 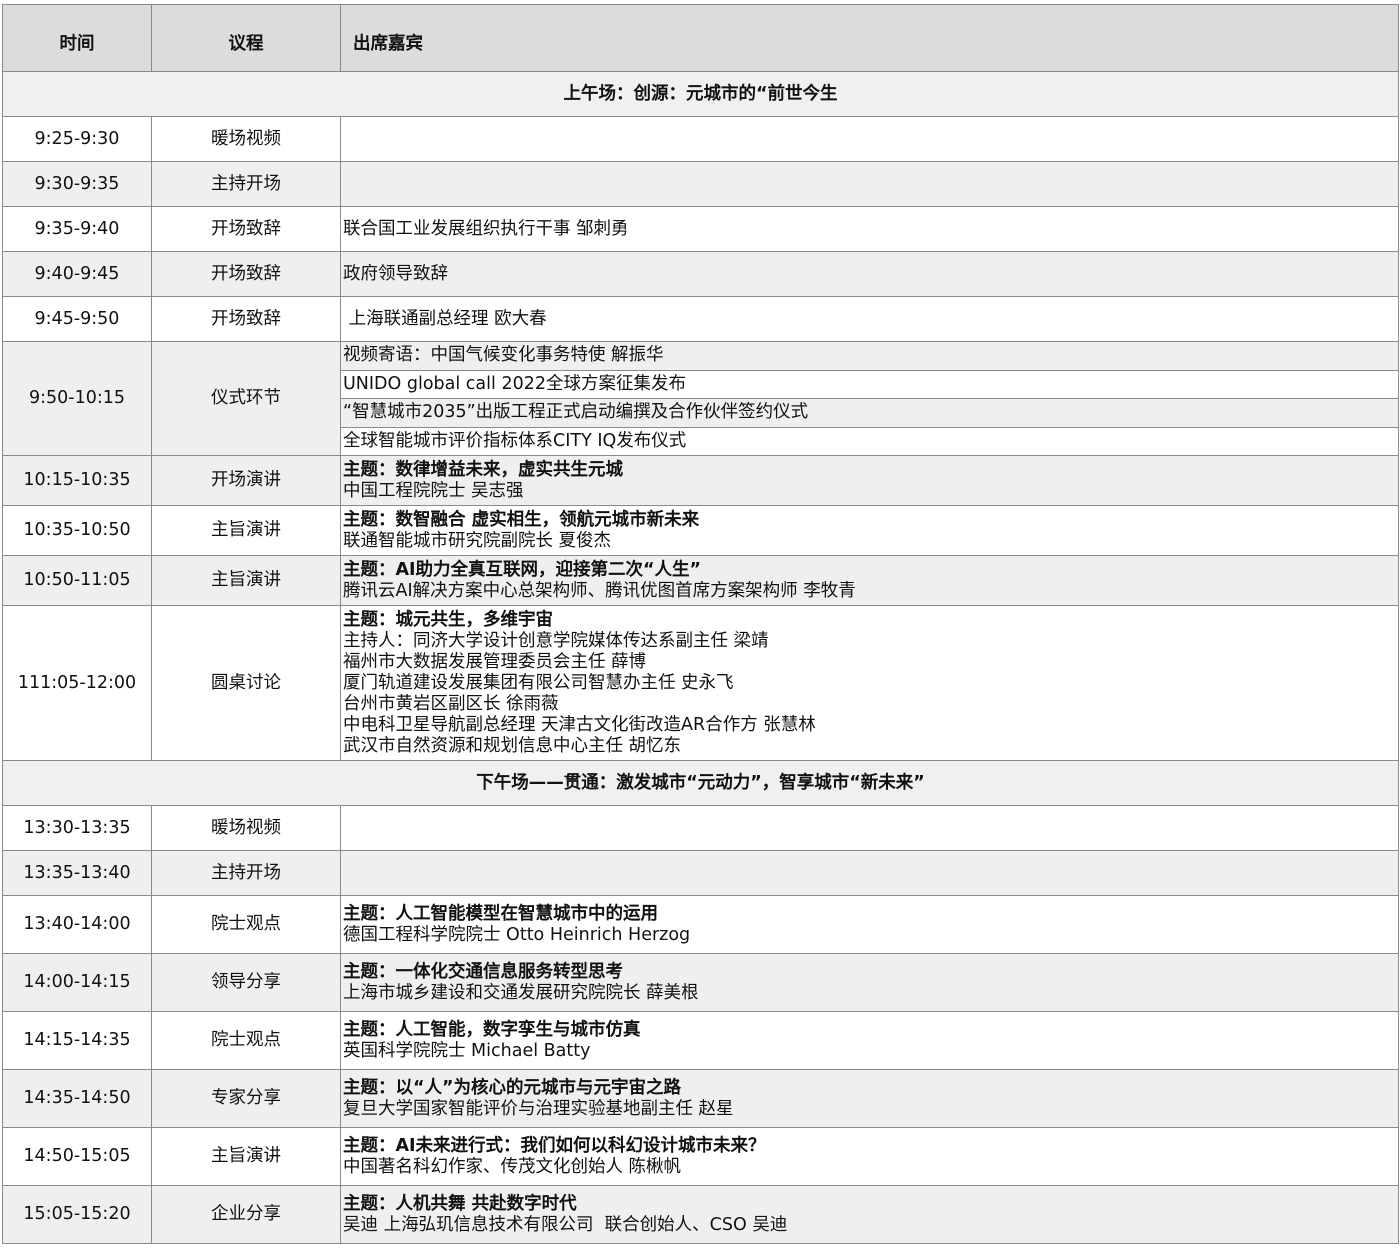 I want to click on topic-line: 主题：城元共生，多维宇宙, so click(x=448, y=619).